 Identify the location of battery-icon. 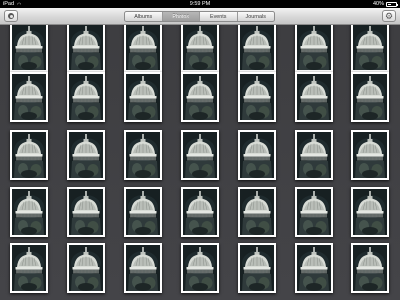
(392, 4).